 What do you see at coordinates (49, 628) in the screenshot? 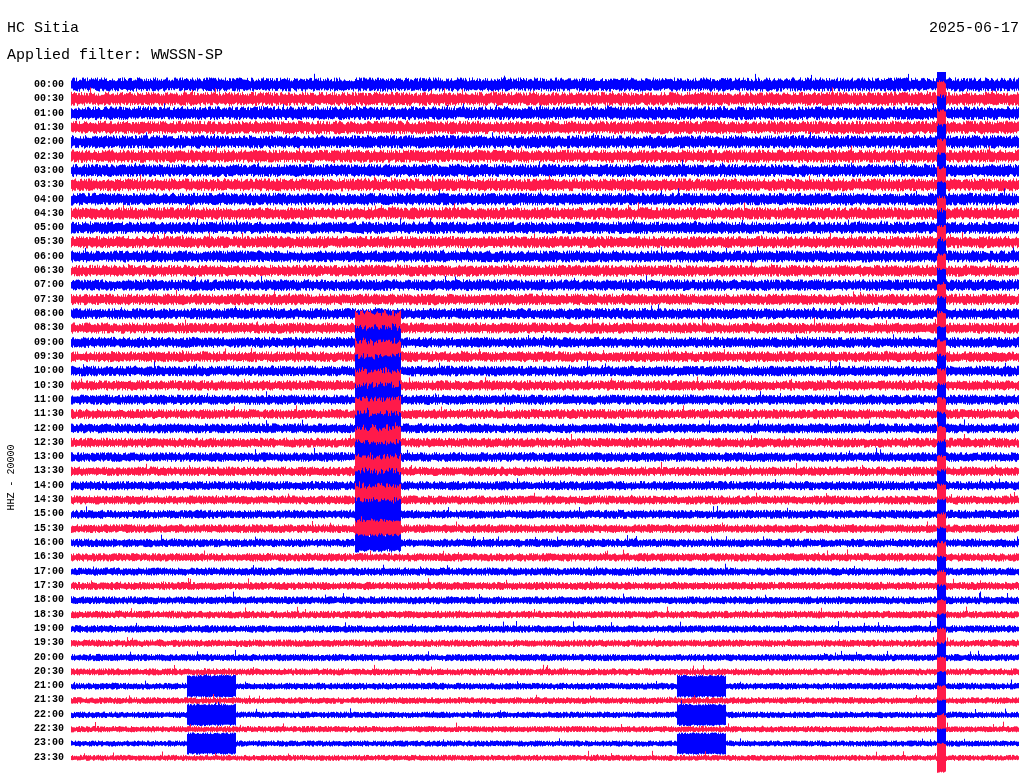
I see `time-label: 19:00` at bounding box center [49, 628].